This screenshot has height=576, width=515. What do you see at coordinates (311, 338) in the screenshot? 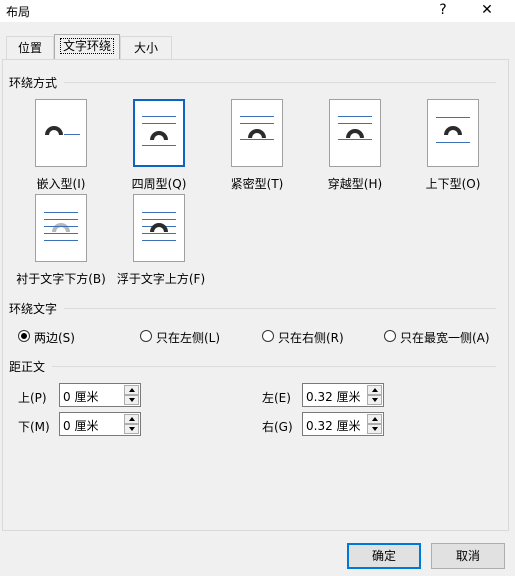
I see `radio-right-only-label: 只在右侧(R)` at bounding box center [311, 338].